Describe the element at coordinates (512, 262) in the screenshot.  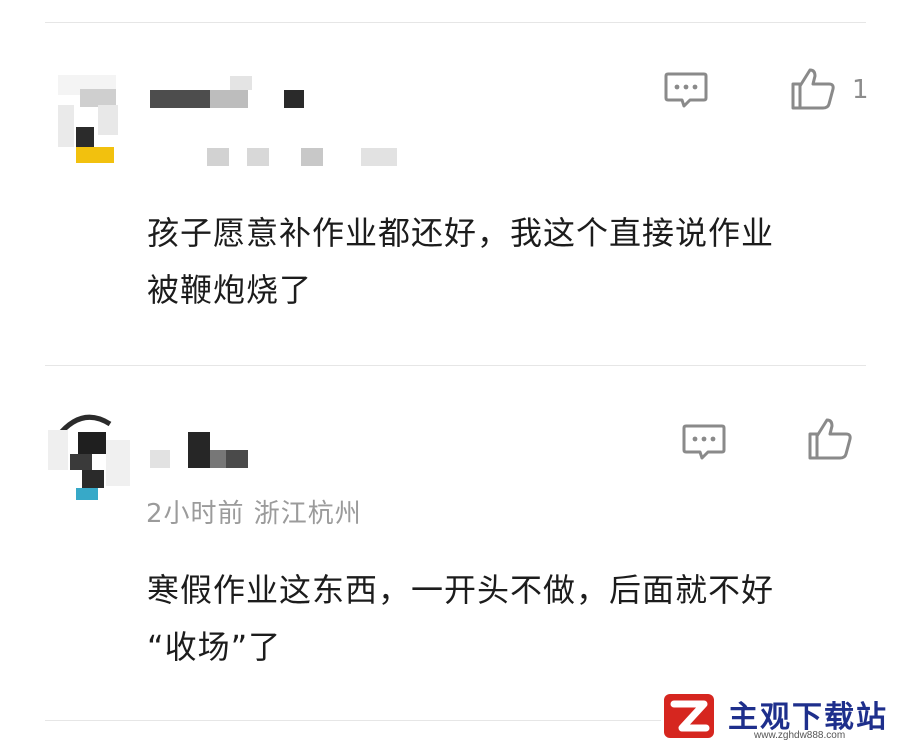
I see `comment-text: 孩子愿意补作业都还好，我这个直接说作业 被鞭炮烧了` at that location.